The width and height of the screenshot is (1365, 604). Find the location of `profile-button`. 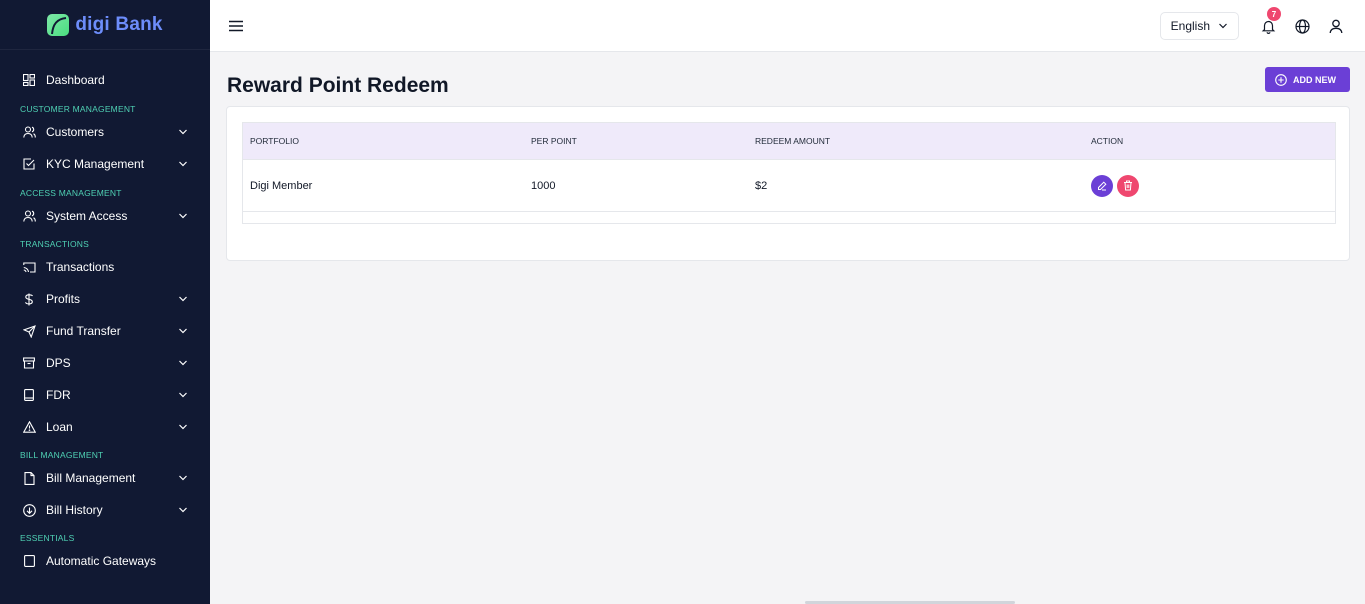

profile-button is located at coordinates (1336, 26).